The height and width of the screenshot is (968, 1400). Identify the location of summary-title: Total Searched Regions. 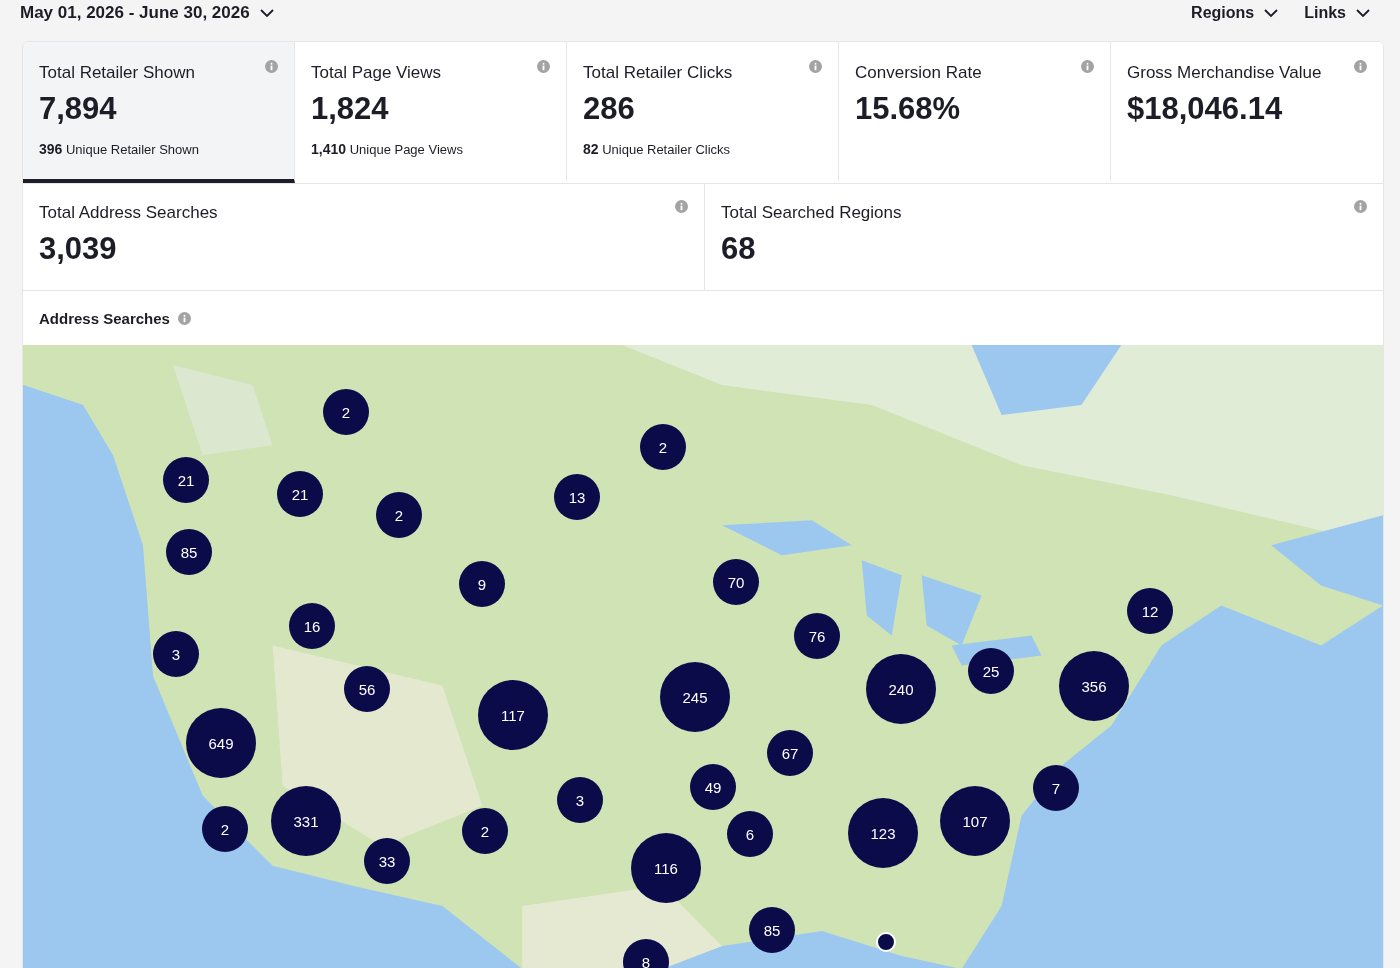
(811, 213).